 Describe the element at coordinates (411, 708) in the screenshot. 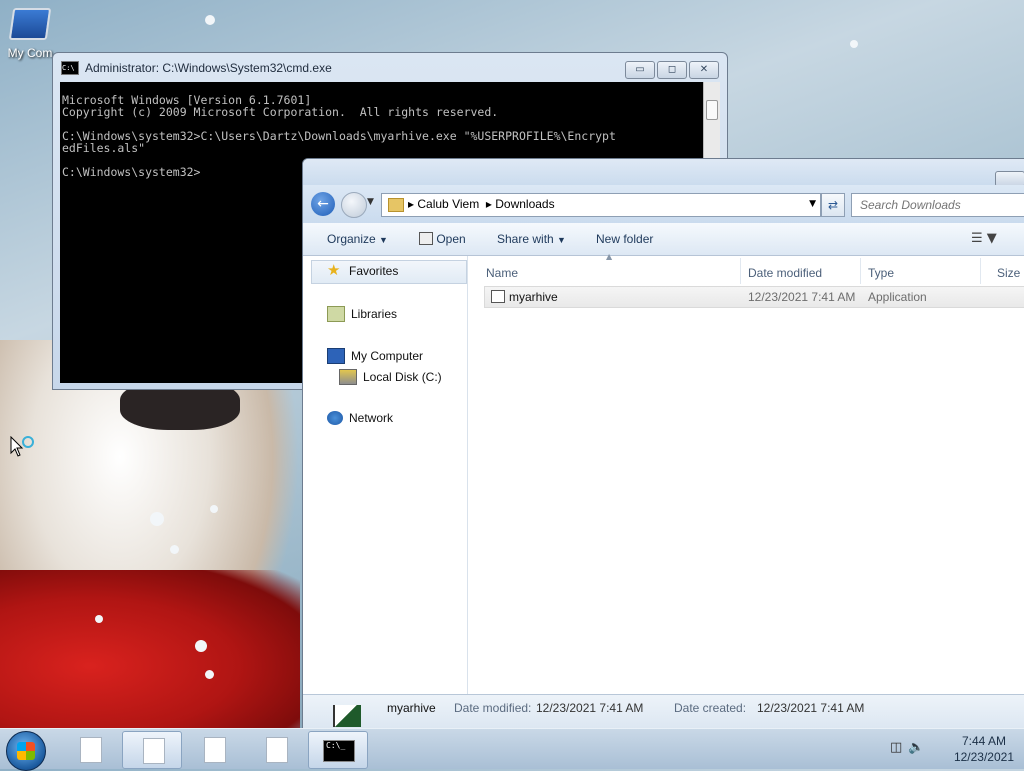

I see `details-file-name: myarhive` at that location.